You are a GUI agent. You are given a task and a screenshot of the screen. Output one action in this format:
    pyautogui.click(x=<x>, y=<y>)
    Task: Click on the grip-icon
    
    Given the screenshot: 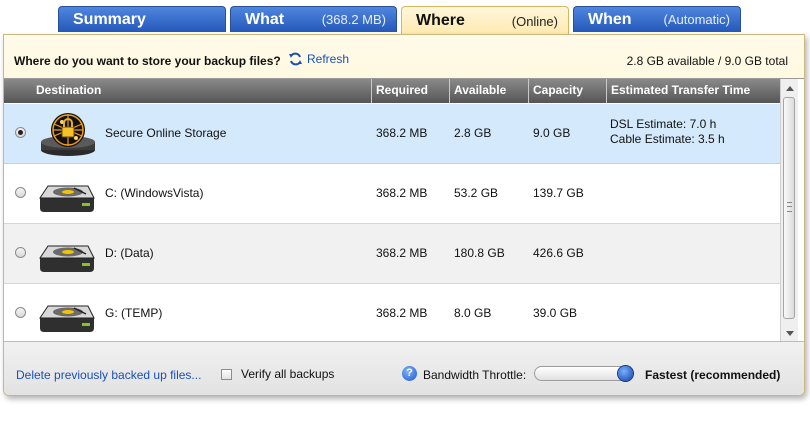 What is the action you would take?
    pyautogui.click(x=789, y=207)
    